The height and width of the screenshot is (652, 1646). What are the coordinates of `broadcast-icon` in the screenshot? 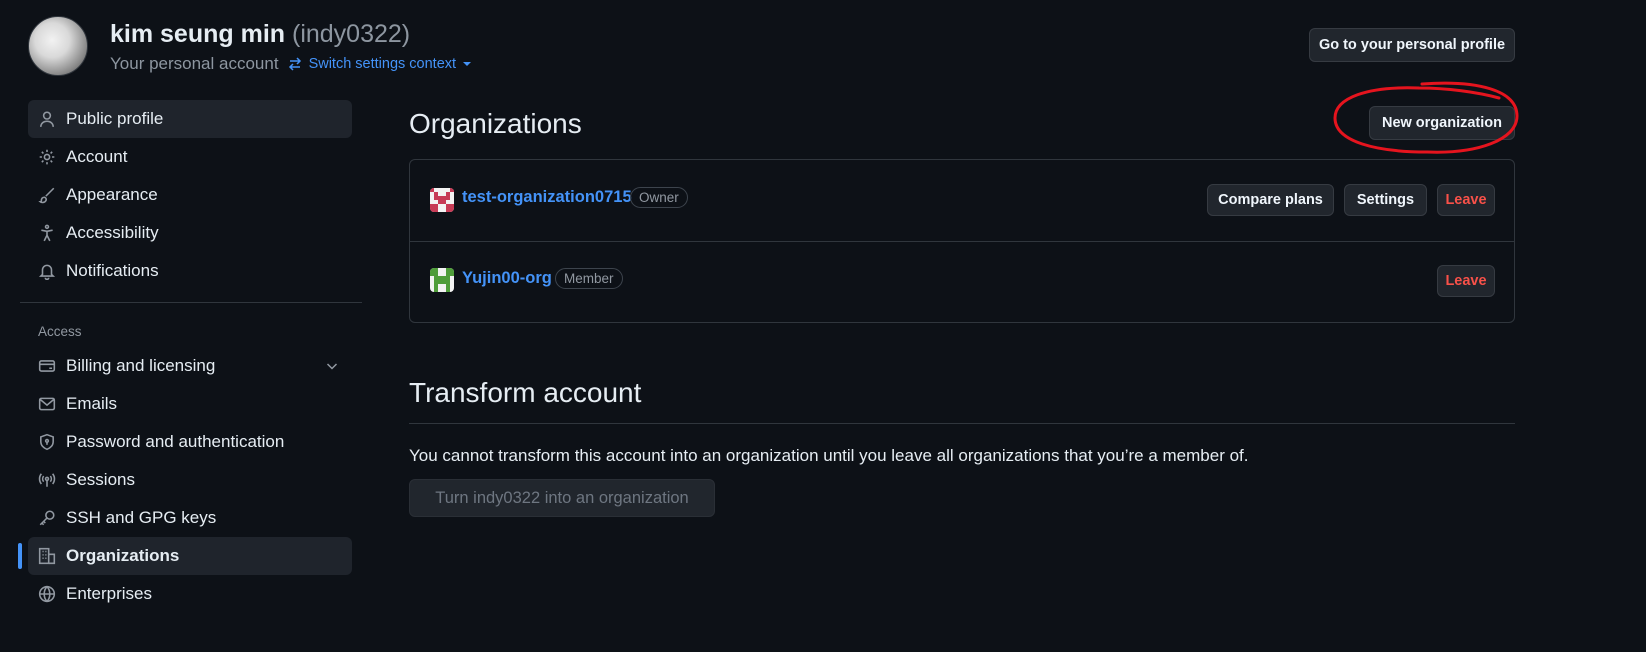 It's located at (47, 480).